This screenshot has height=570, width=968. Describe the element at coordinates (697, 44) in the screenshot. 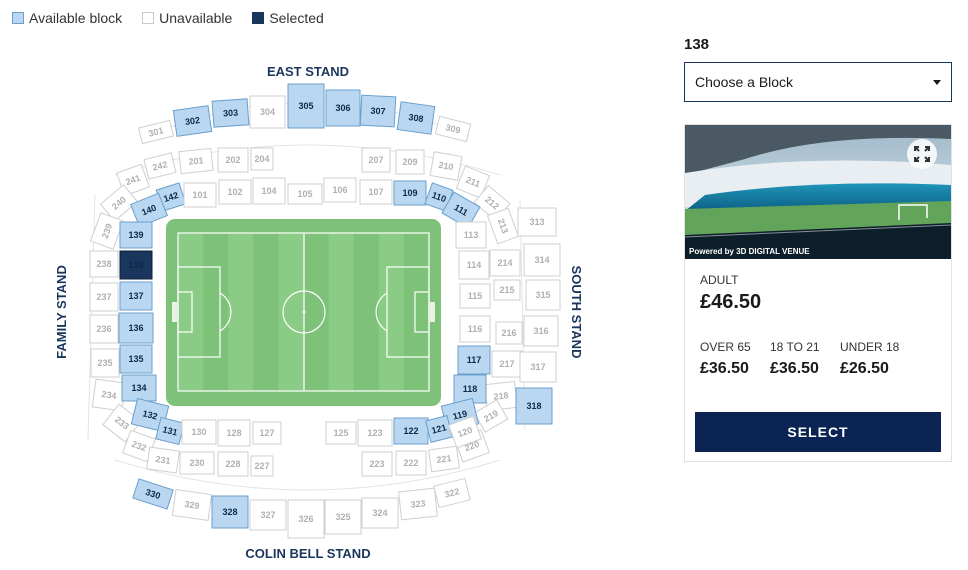

I see `selected-block-number: 138` at that location.